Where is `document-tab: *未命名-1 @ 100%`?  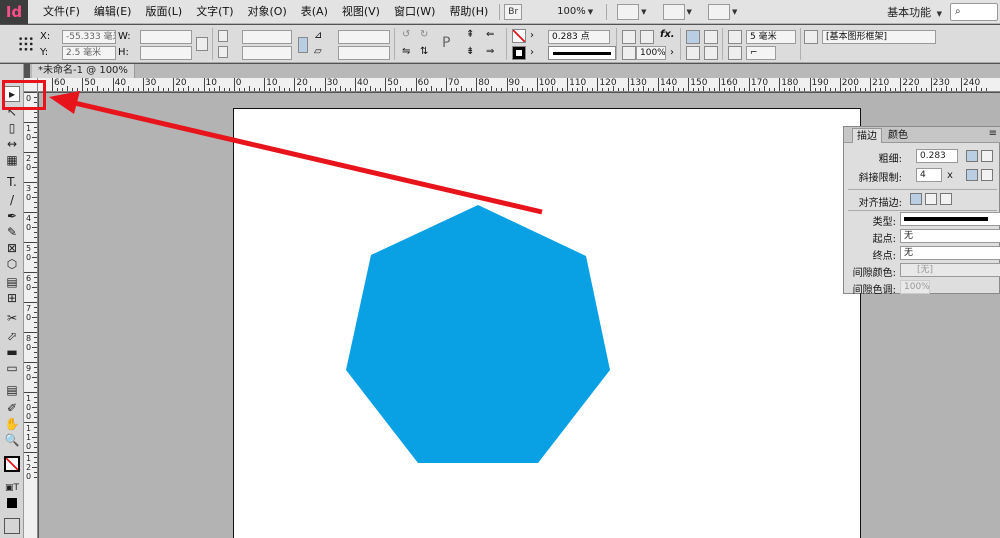 document-tab: *未命名-1 @ 100% is located at coordinates (83, 71).